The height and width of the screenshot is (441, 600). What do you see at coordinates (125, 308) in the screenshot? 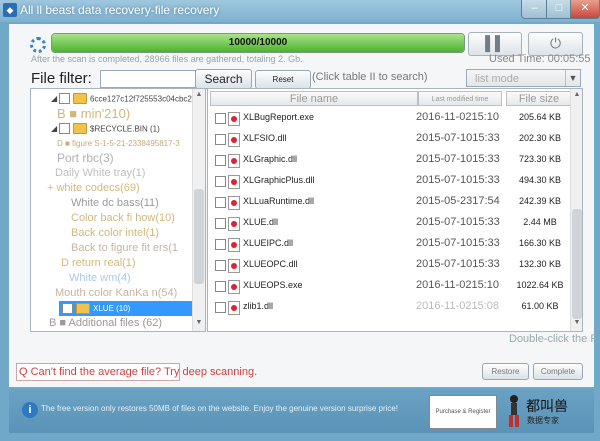
I see `tree-node-selected: XLUE (10)` at bounding box center [125, 308].